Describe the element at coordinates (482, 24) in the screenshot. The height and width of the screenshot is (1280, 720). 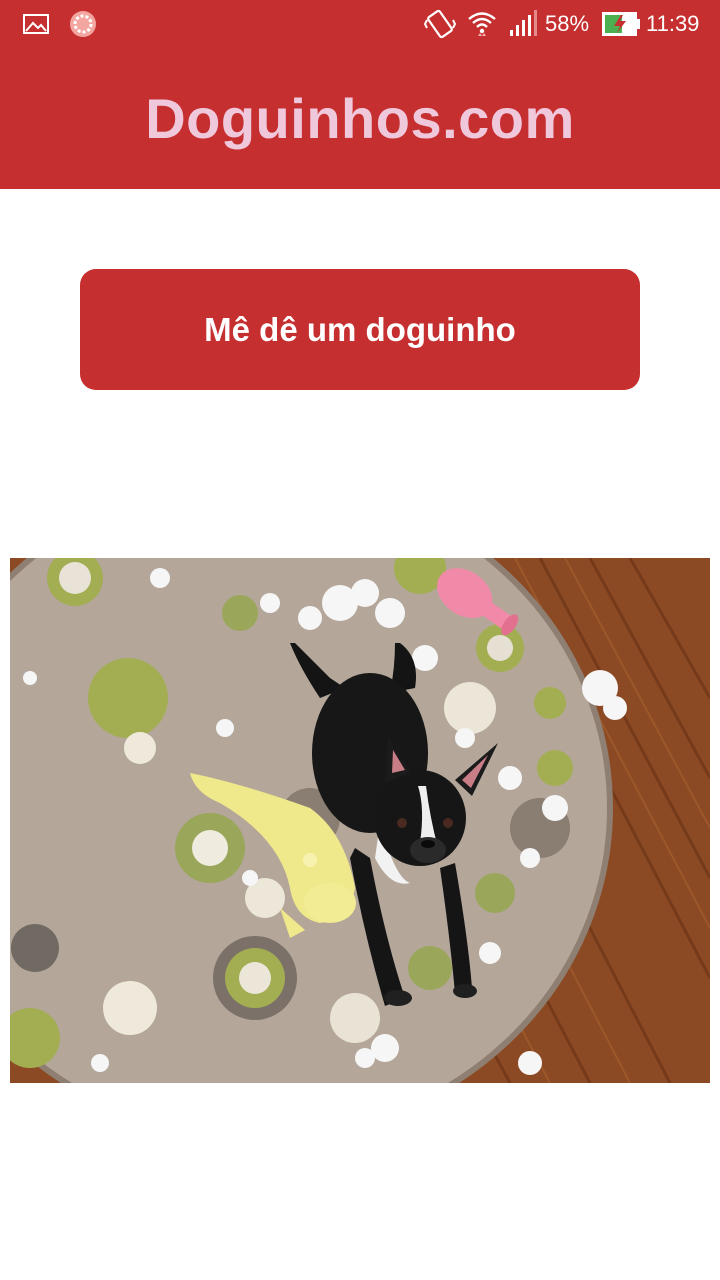
I see `wifi-icon` at that location.